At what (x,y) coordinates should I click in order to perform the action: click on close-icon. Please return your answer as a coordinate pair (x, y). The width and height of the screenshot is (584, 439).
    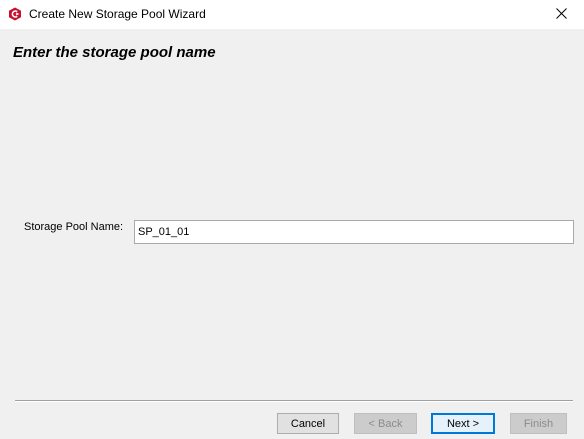
    Looking at the image, I should click on (561, 15).